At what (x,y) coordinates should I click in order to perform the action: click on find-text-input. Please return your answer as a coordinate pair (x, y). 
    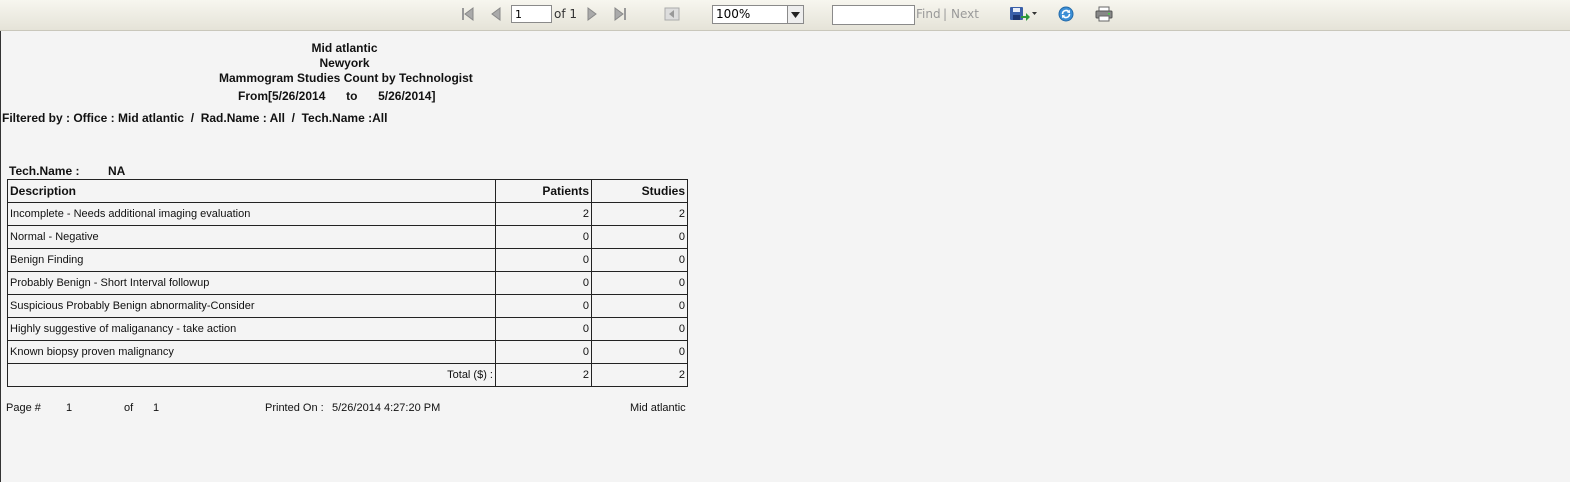
    Looking at the image, I should click on (873, 15).